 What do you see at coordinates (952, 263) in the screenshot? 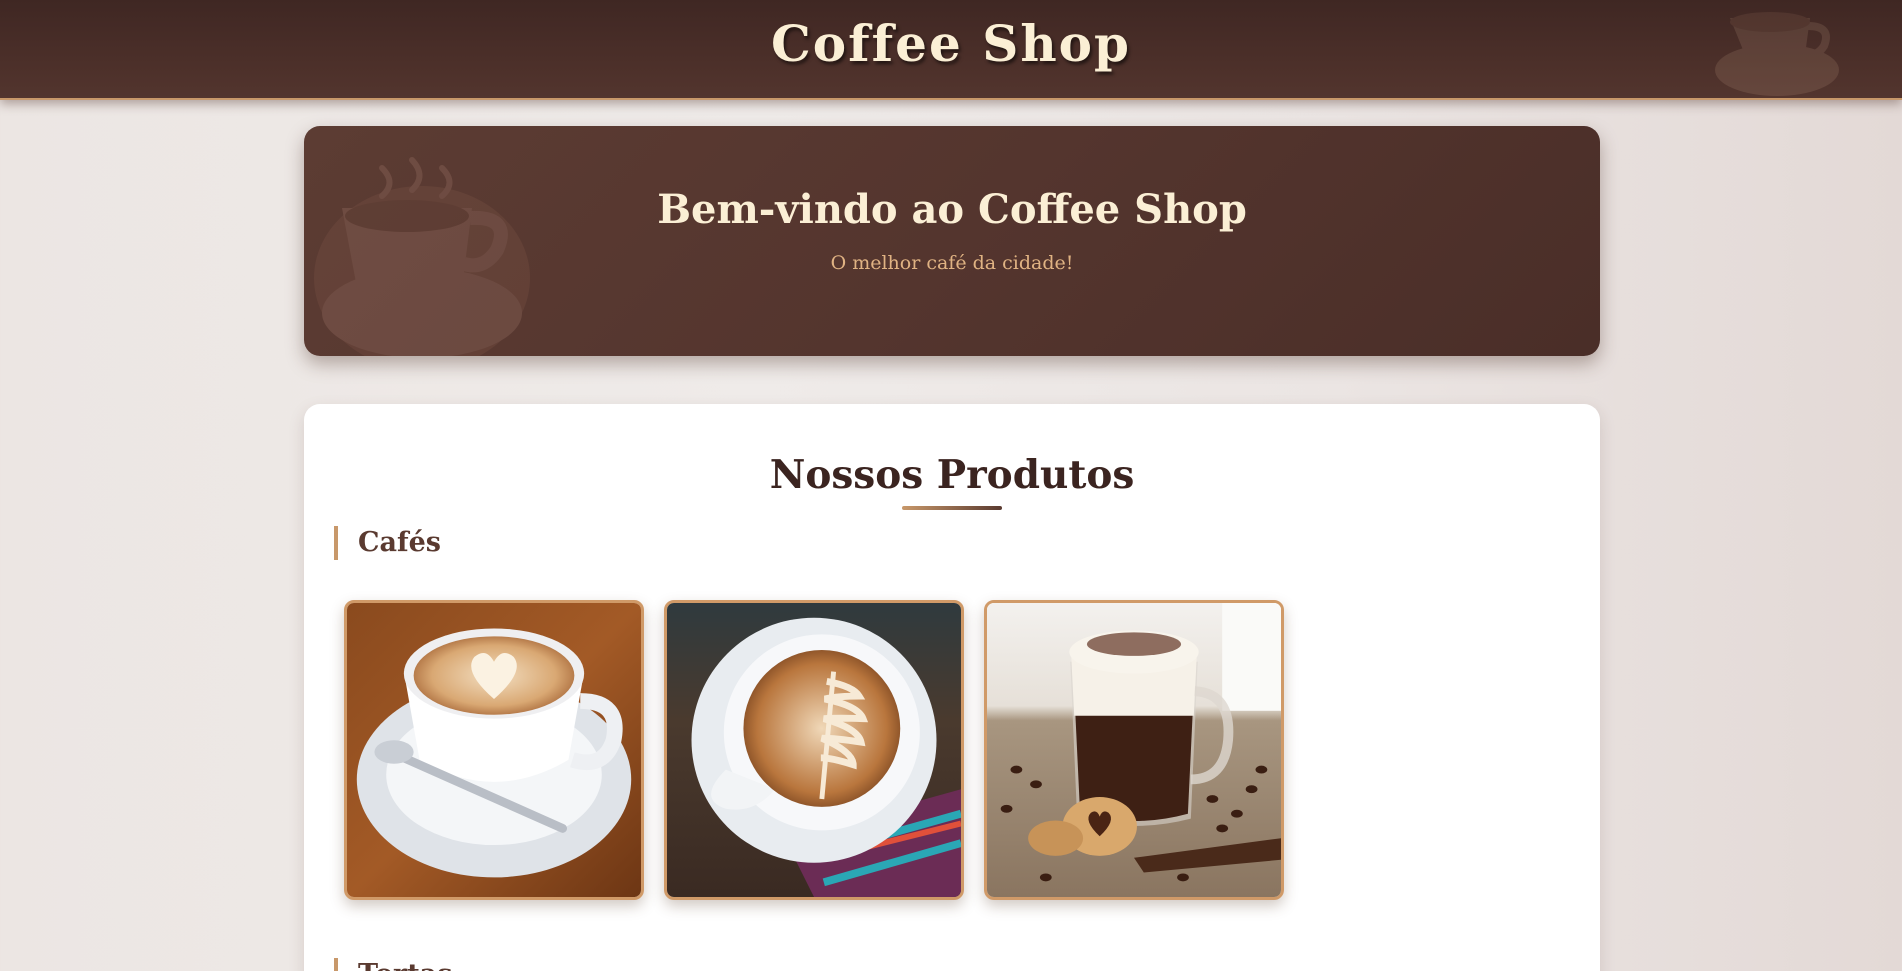
I see `hero-subtitle: O melhor café da cidade!` at bounding box center [952, 263].